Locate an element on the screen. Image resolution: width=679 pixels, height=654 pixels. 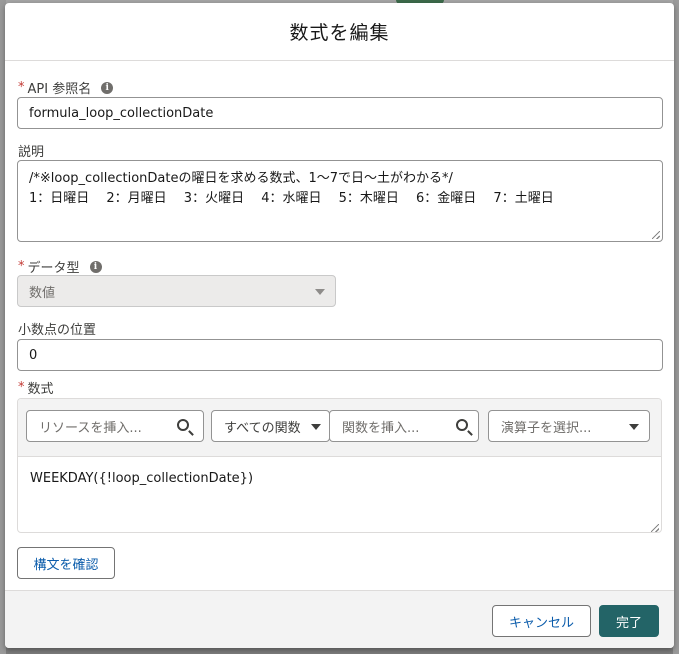
function-category-value: すべての関数 is located at coordinates (262, 428).